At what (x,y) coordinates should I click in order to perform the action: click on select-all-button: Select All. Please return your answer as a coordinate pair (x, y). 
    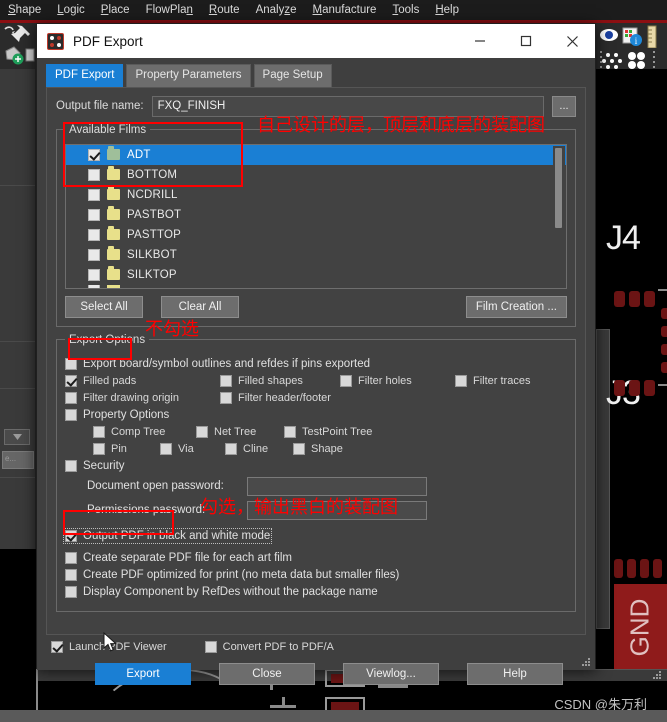
    Looking at the image, I should click on (104, 306).